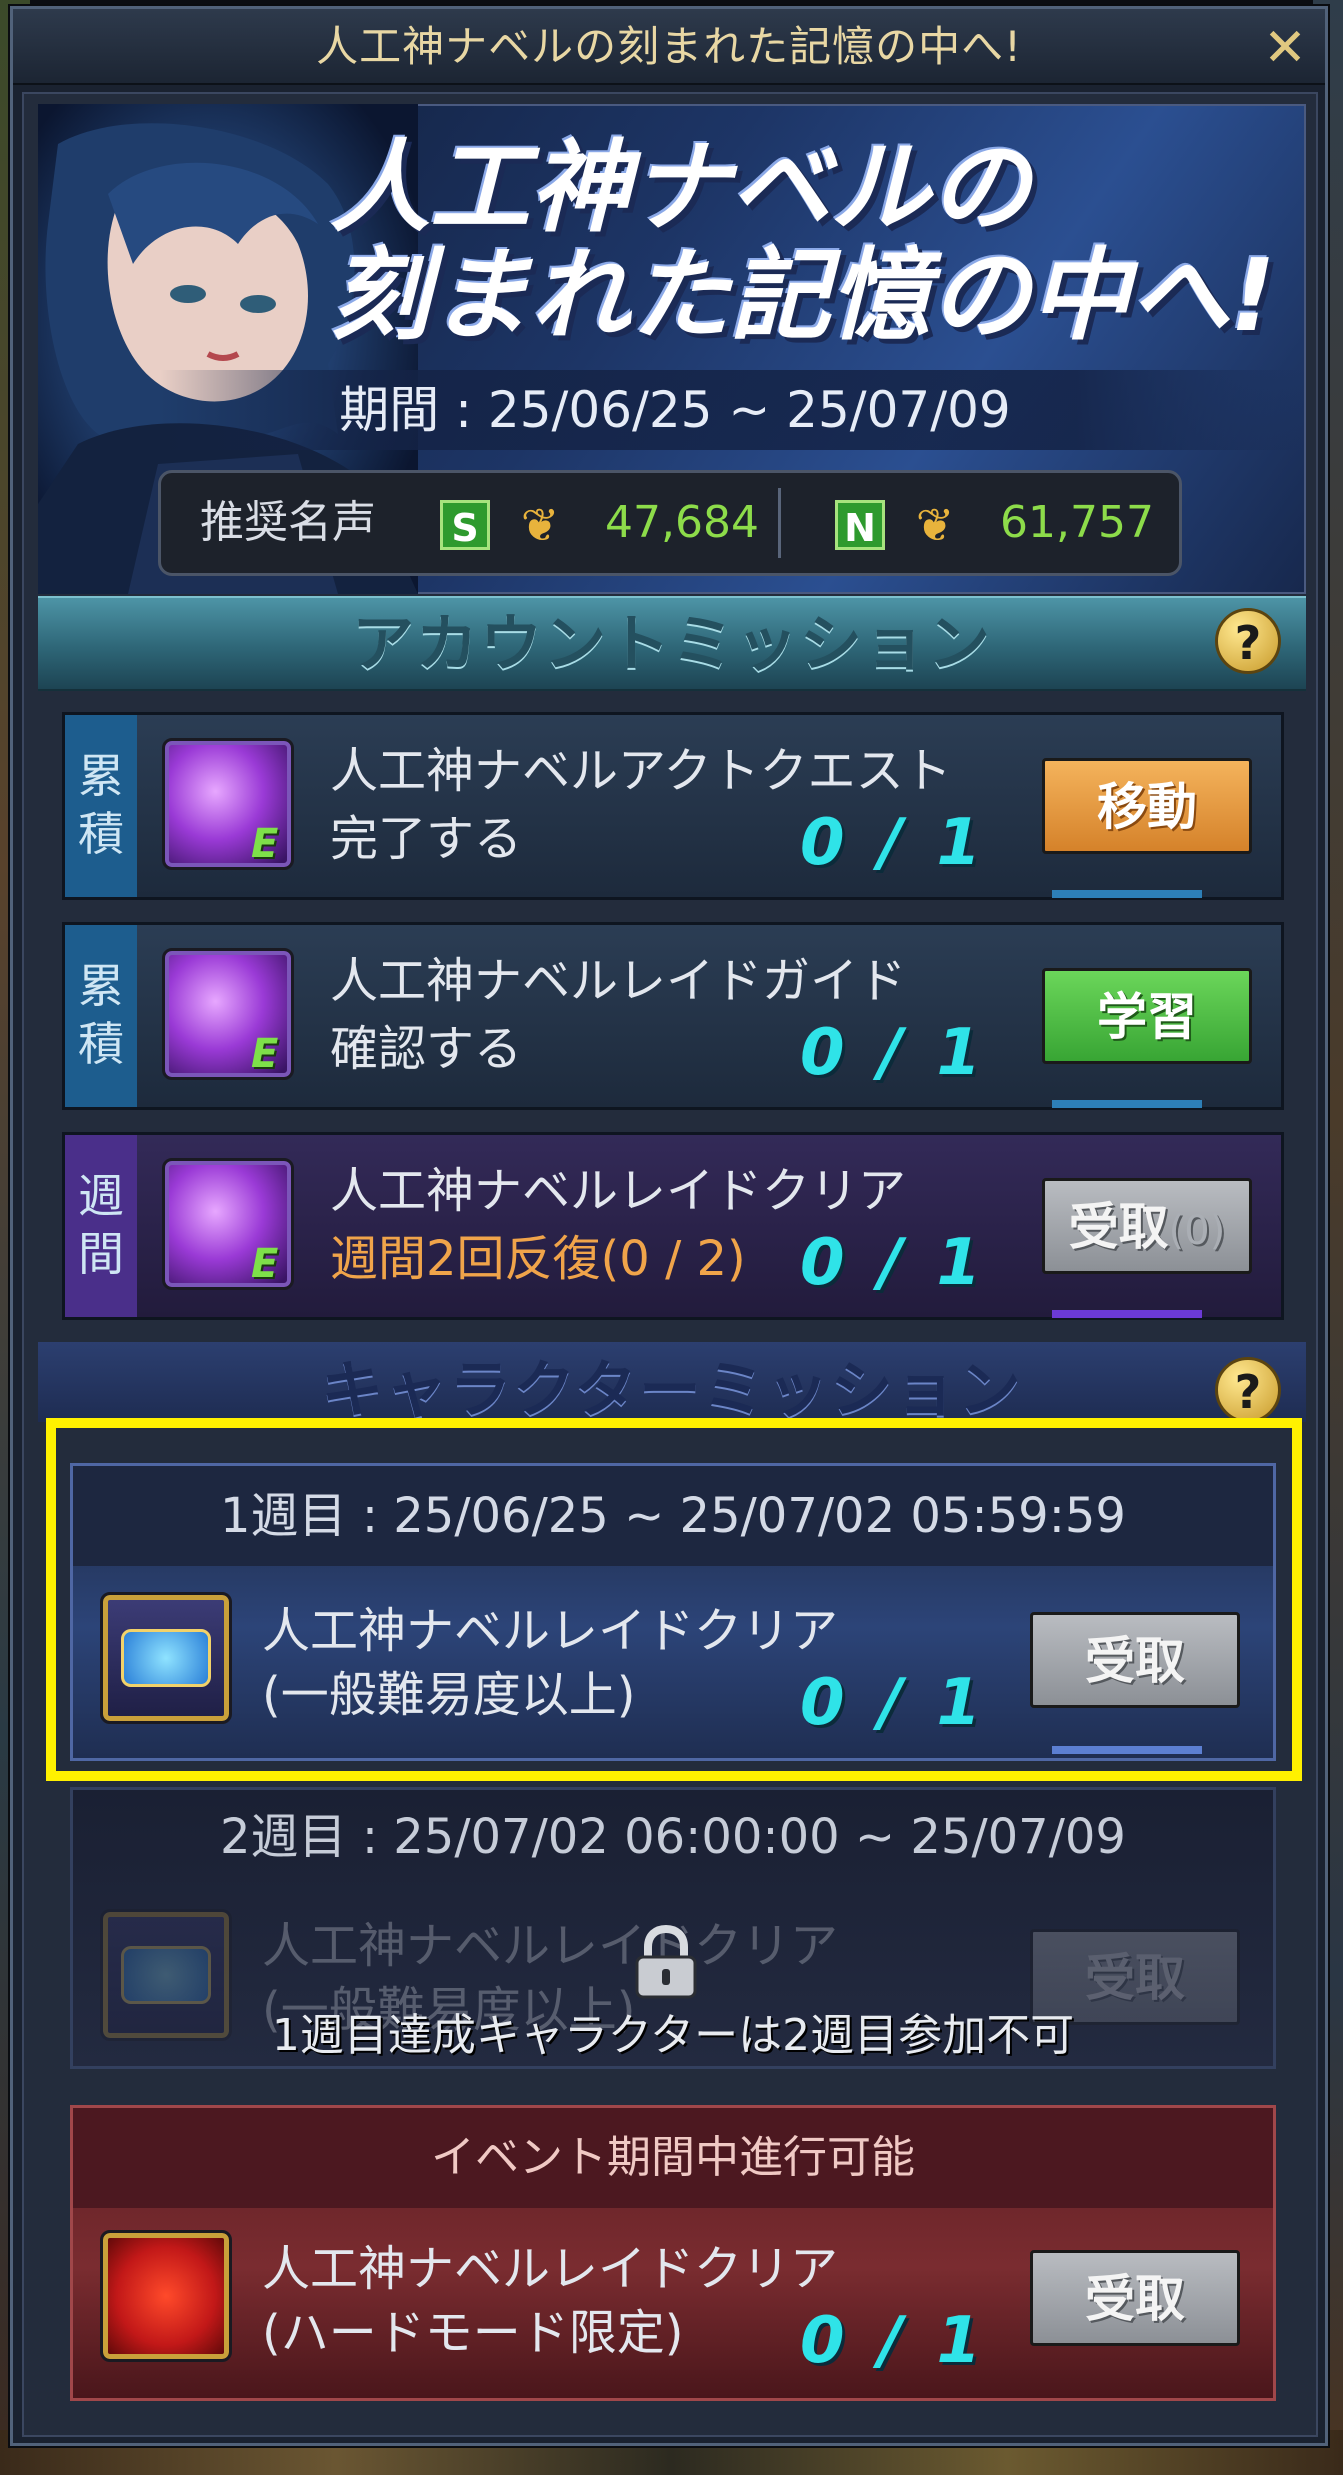 The height and width of the screenshot is (2475, 1343). Describe the element at coordinates (166, 2296) in the screenshot. I see `skull-seal-icon` at that location.